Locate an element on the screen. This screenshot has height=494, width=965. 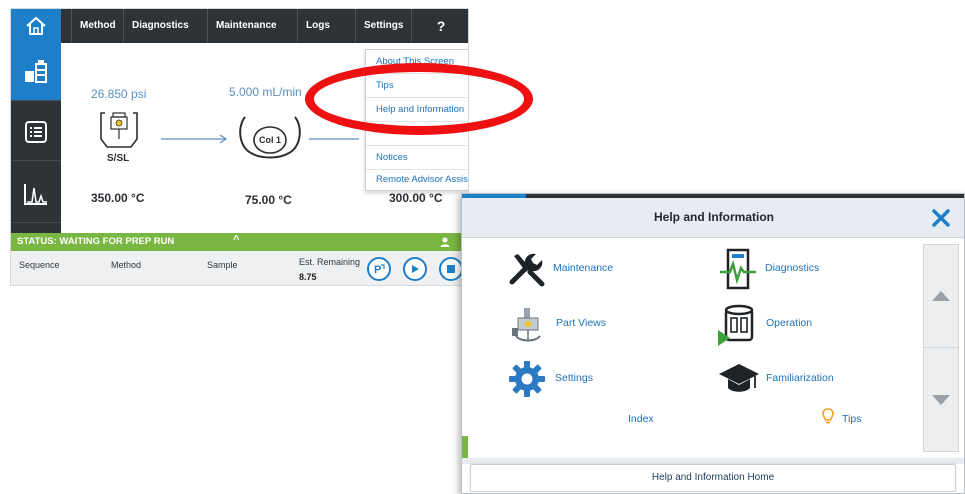
rail-config-button is located at coordinates (36, 72).